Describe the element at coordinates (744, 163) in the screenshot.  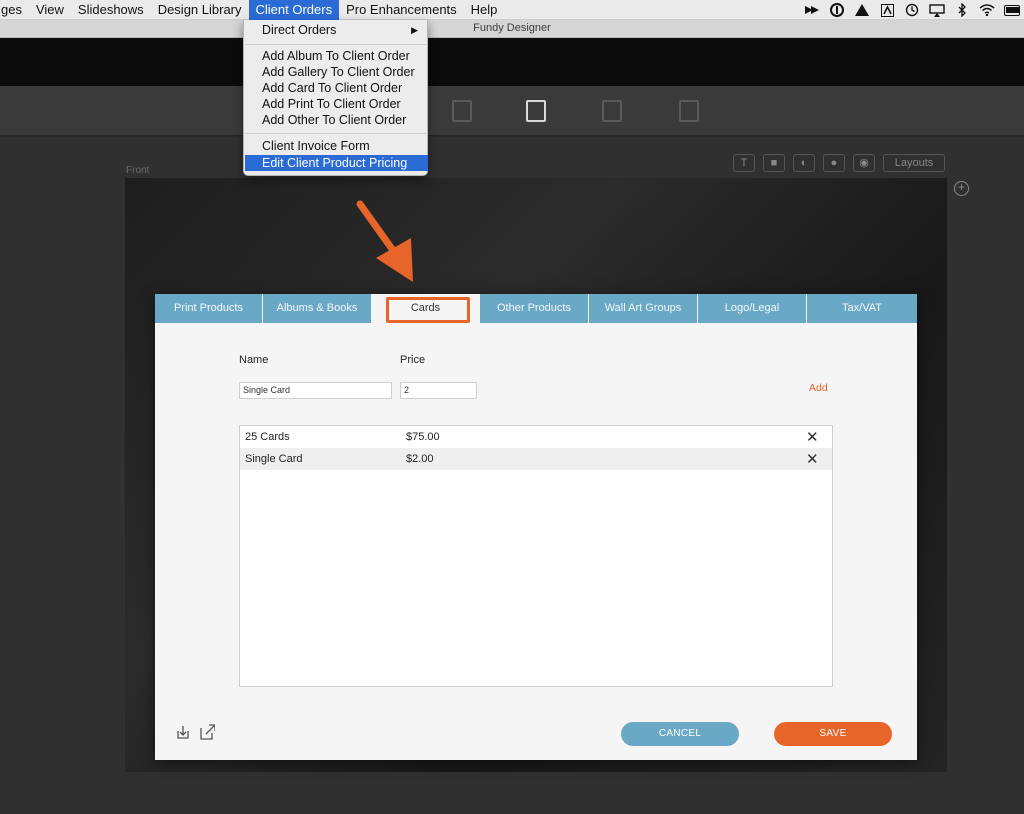
I see `text-tool-icon: T` at that location.